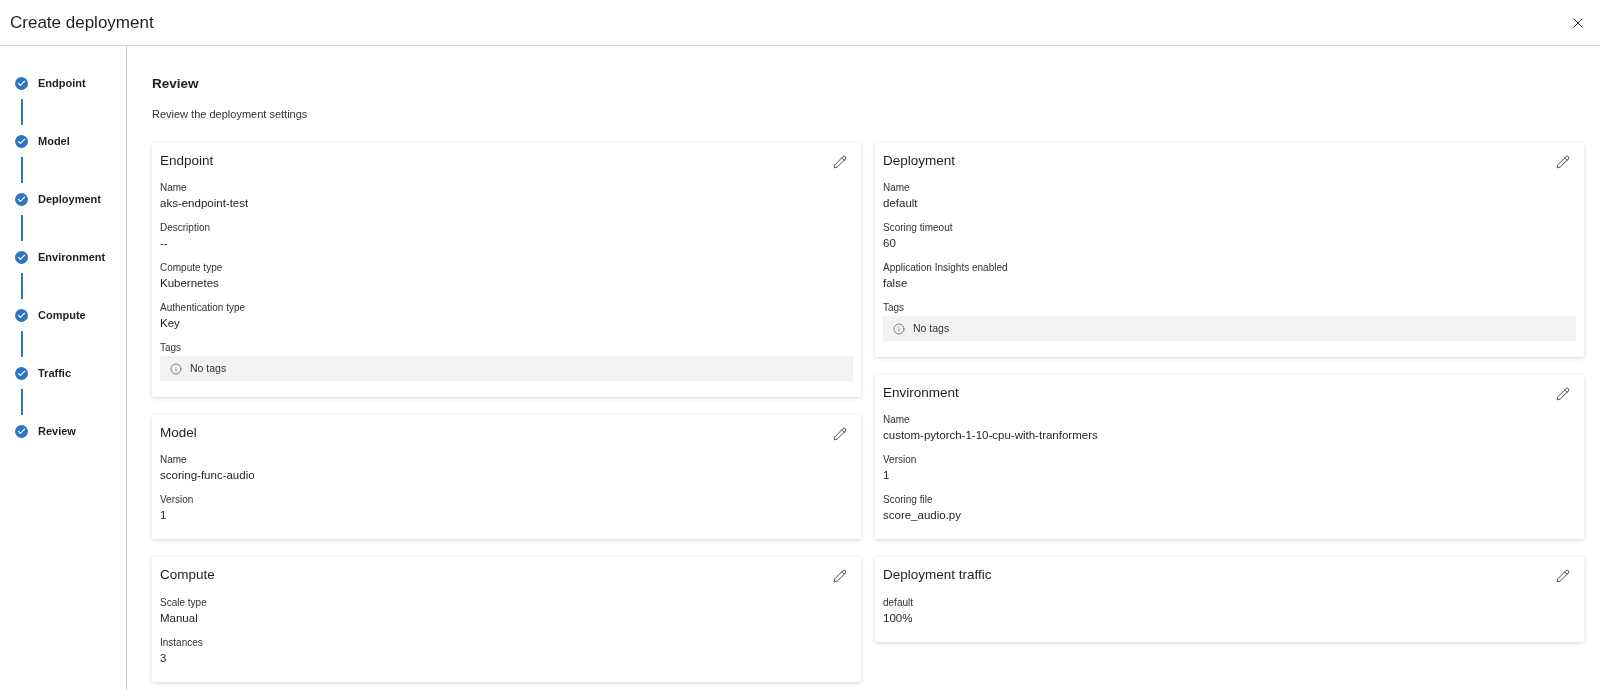 The width and height of the screenshot is (1600, 690). Describe the element at coordinates (899, 602) in the screenshot. I see `field-label: default` at that location.